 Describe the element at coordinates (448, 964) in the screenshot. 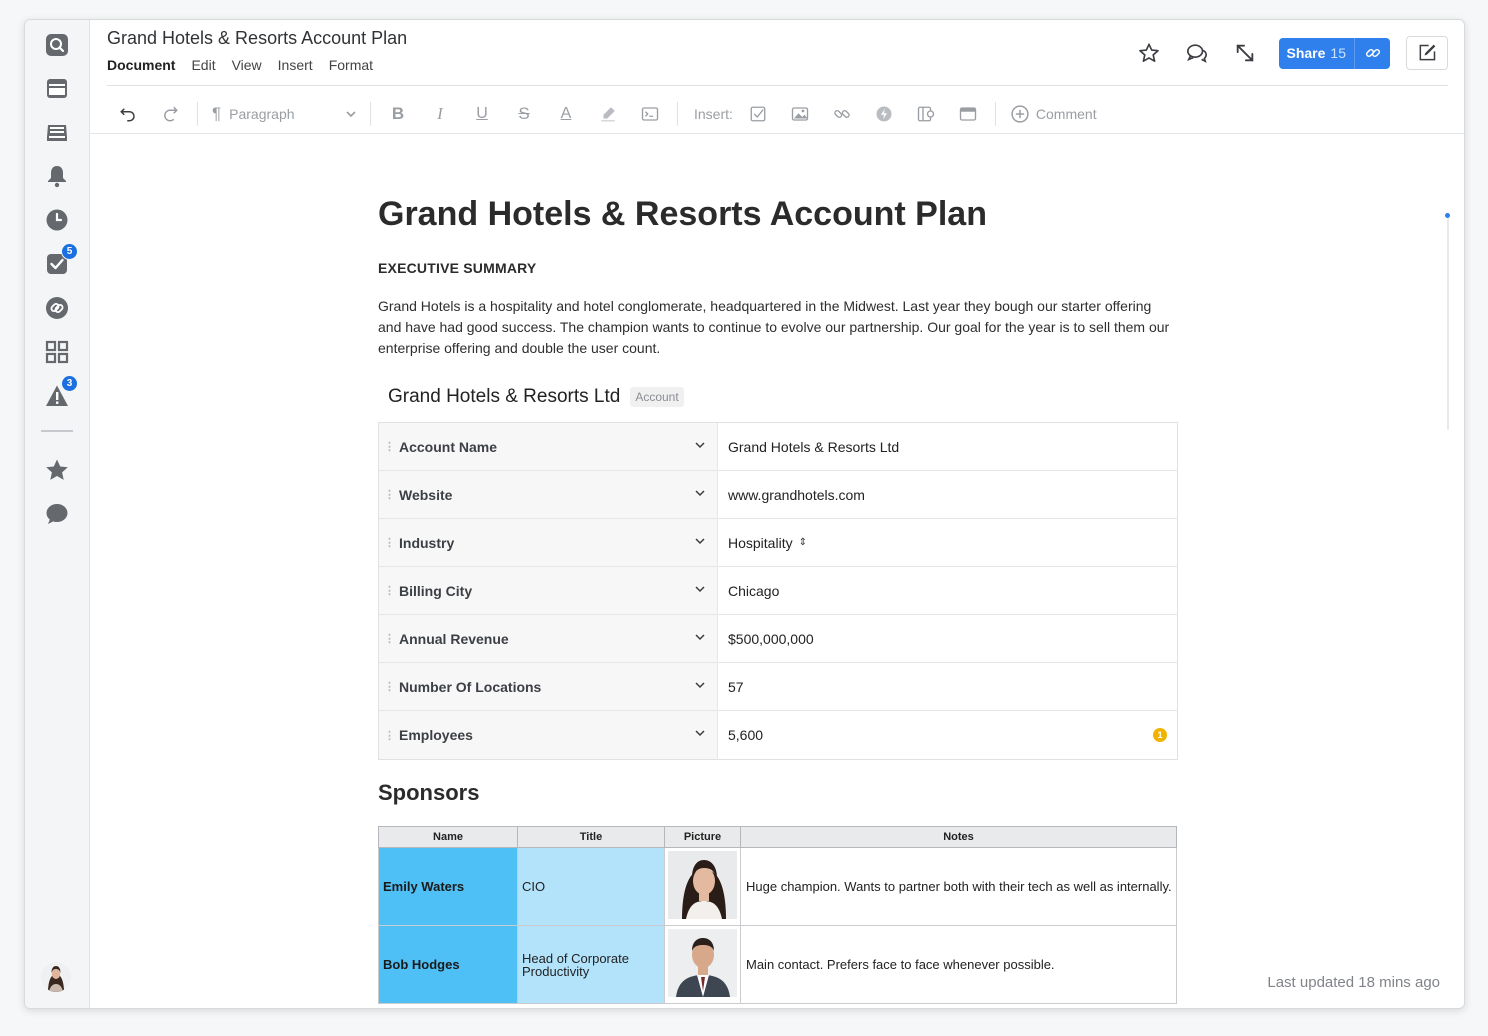

I see `sponsor-name: Bob Hodges` at that location.